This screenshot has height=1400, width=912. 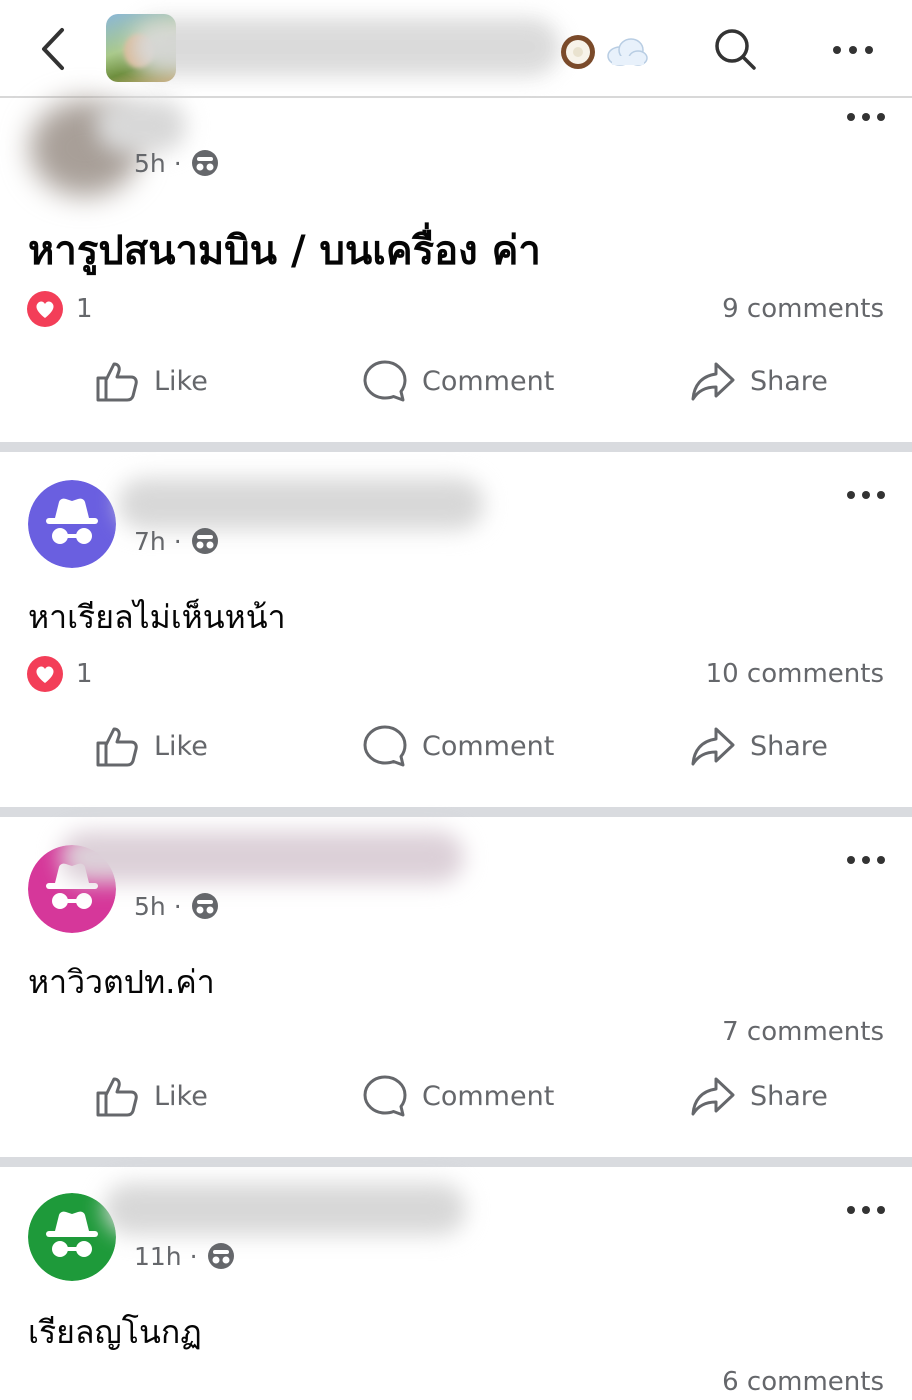 What do you see at coordinates (803, 309) in the screenshot?
I see `comments-count: 9 comments` at bounding box center [803, 309].